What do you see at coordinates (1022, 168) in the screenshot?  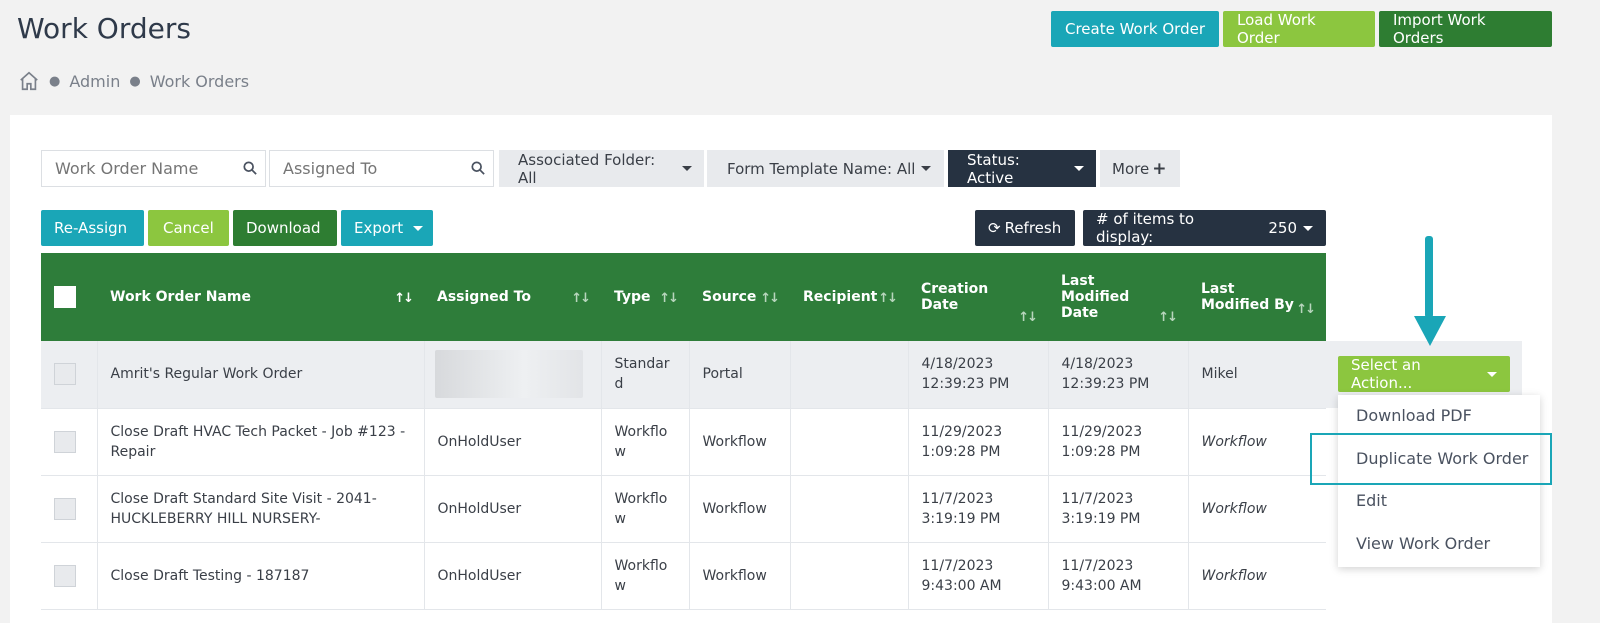 I see `status-filter: Status: Active` at bounding box center [1022, 168].